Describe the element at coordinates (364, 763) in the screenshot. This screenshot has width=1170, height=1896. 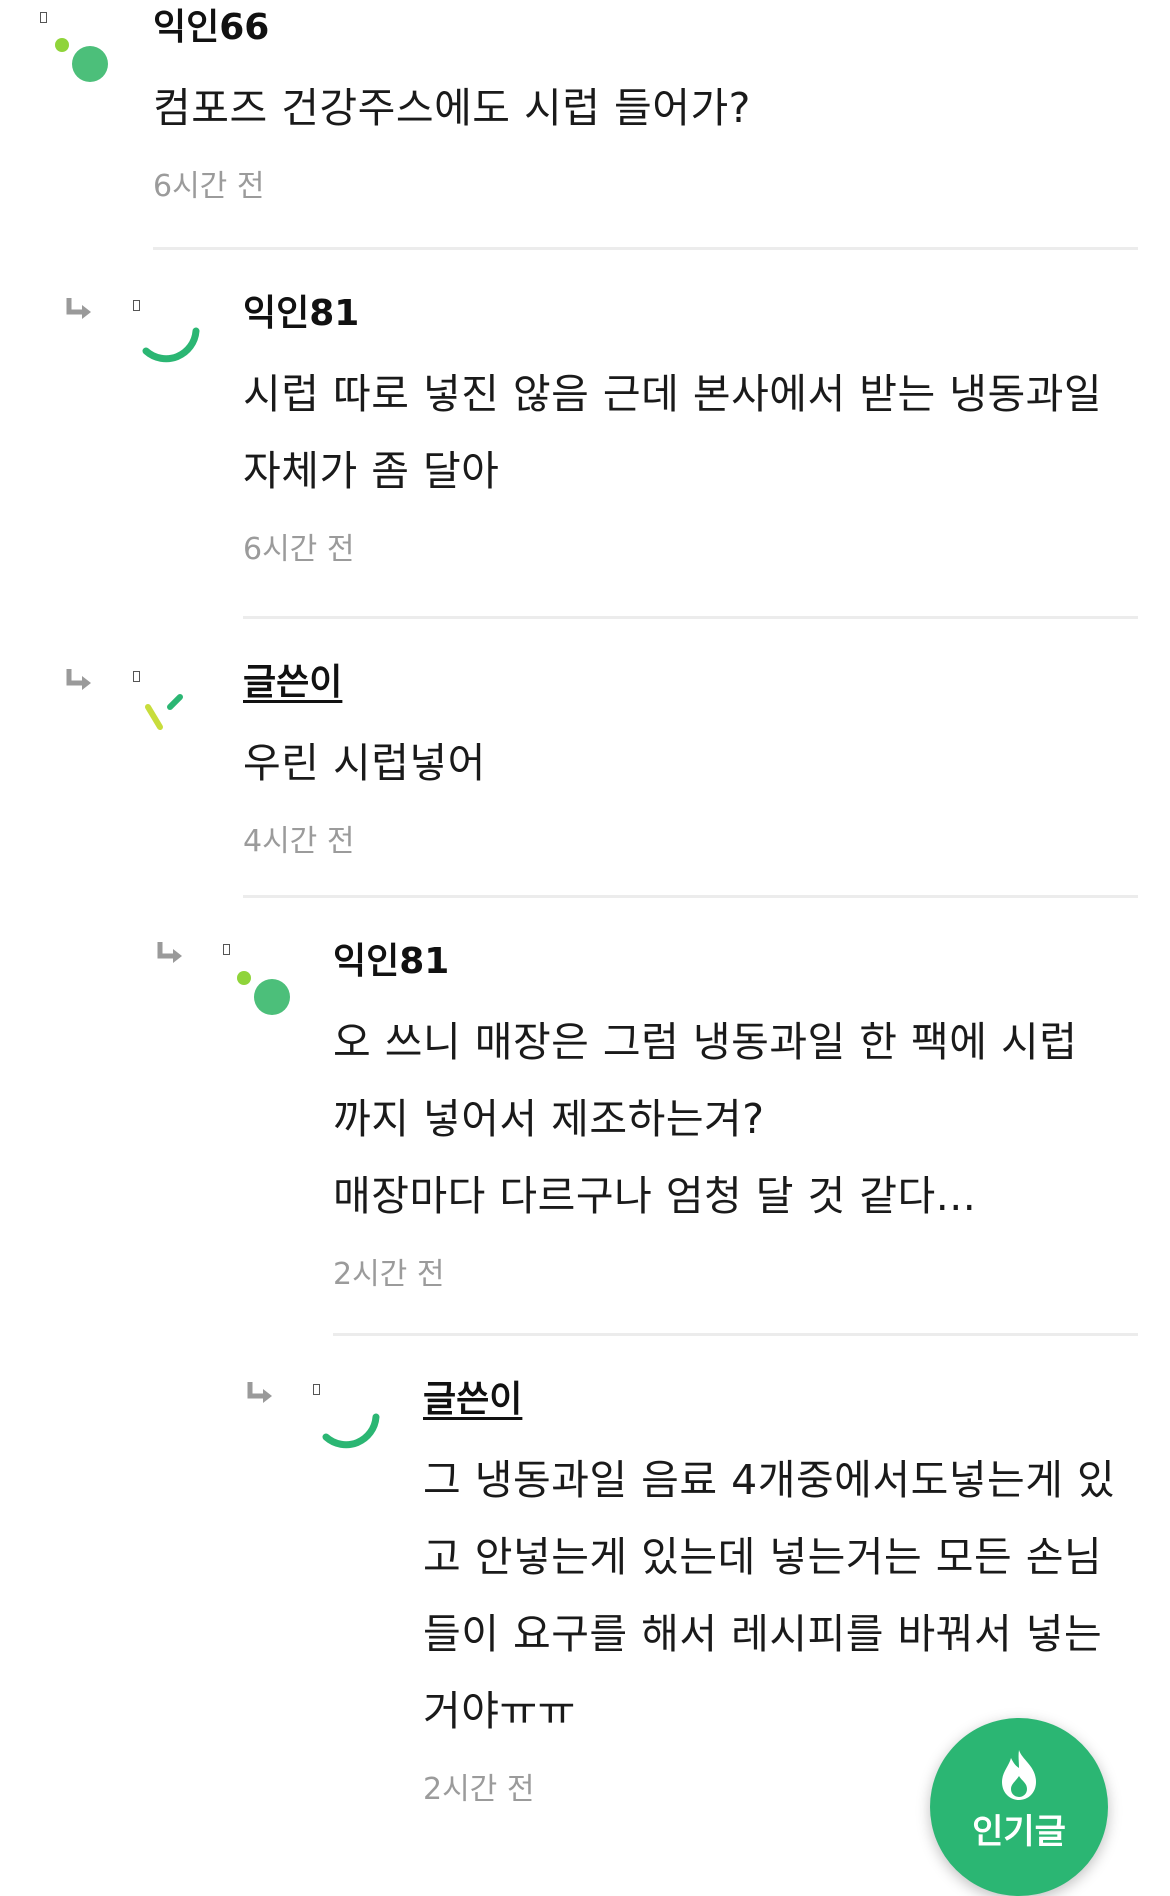
I see `comment-body: 우린 시럽넣어` at that location.